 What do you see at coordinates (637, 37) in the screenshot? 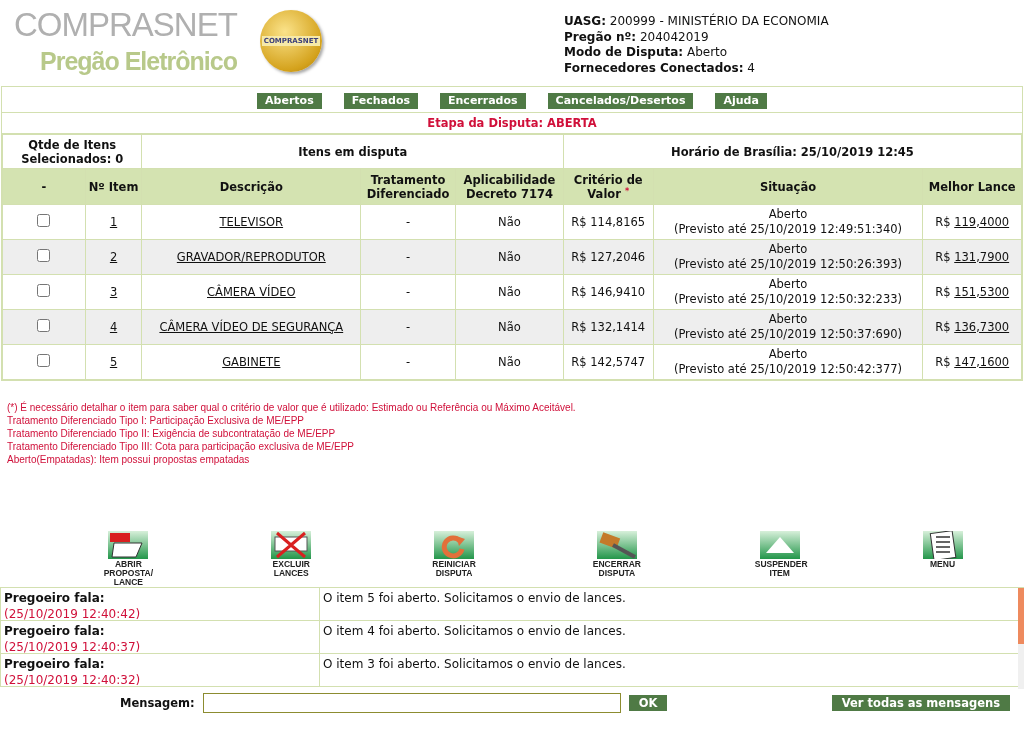
I see `info-line: Pregão nº: 204042019` at bounding box center [637, 37].